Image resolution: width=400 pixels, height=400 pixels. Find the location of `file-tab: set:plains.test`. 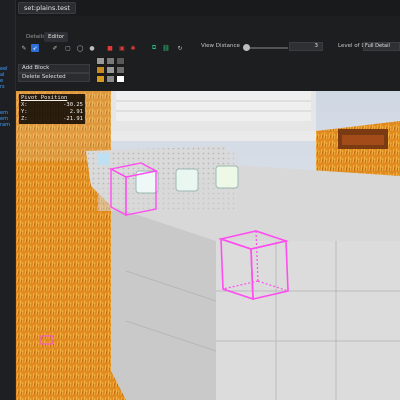

file-tab: set:plains.test is located at coordinates (47, 8).